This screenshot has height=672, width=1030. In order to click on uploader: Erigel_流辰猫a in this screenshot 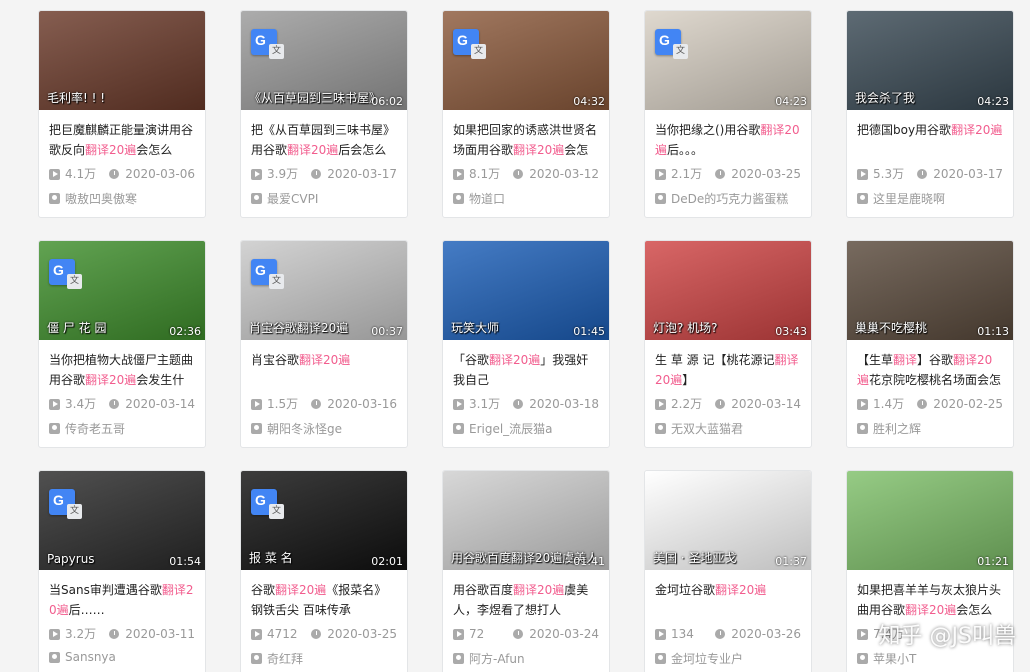, I will do `click(526, 424)`.